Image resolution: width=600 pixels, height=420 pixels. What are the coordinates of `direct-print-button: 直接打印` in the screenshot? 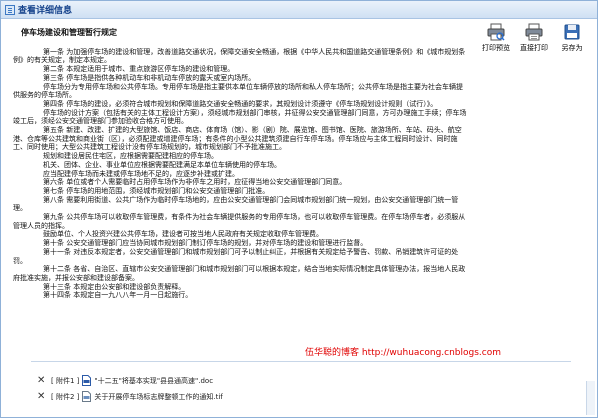 It's located at (534, 39).